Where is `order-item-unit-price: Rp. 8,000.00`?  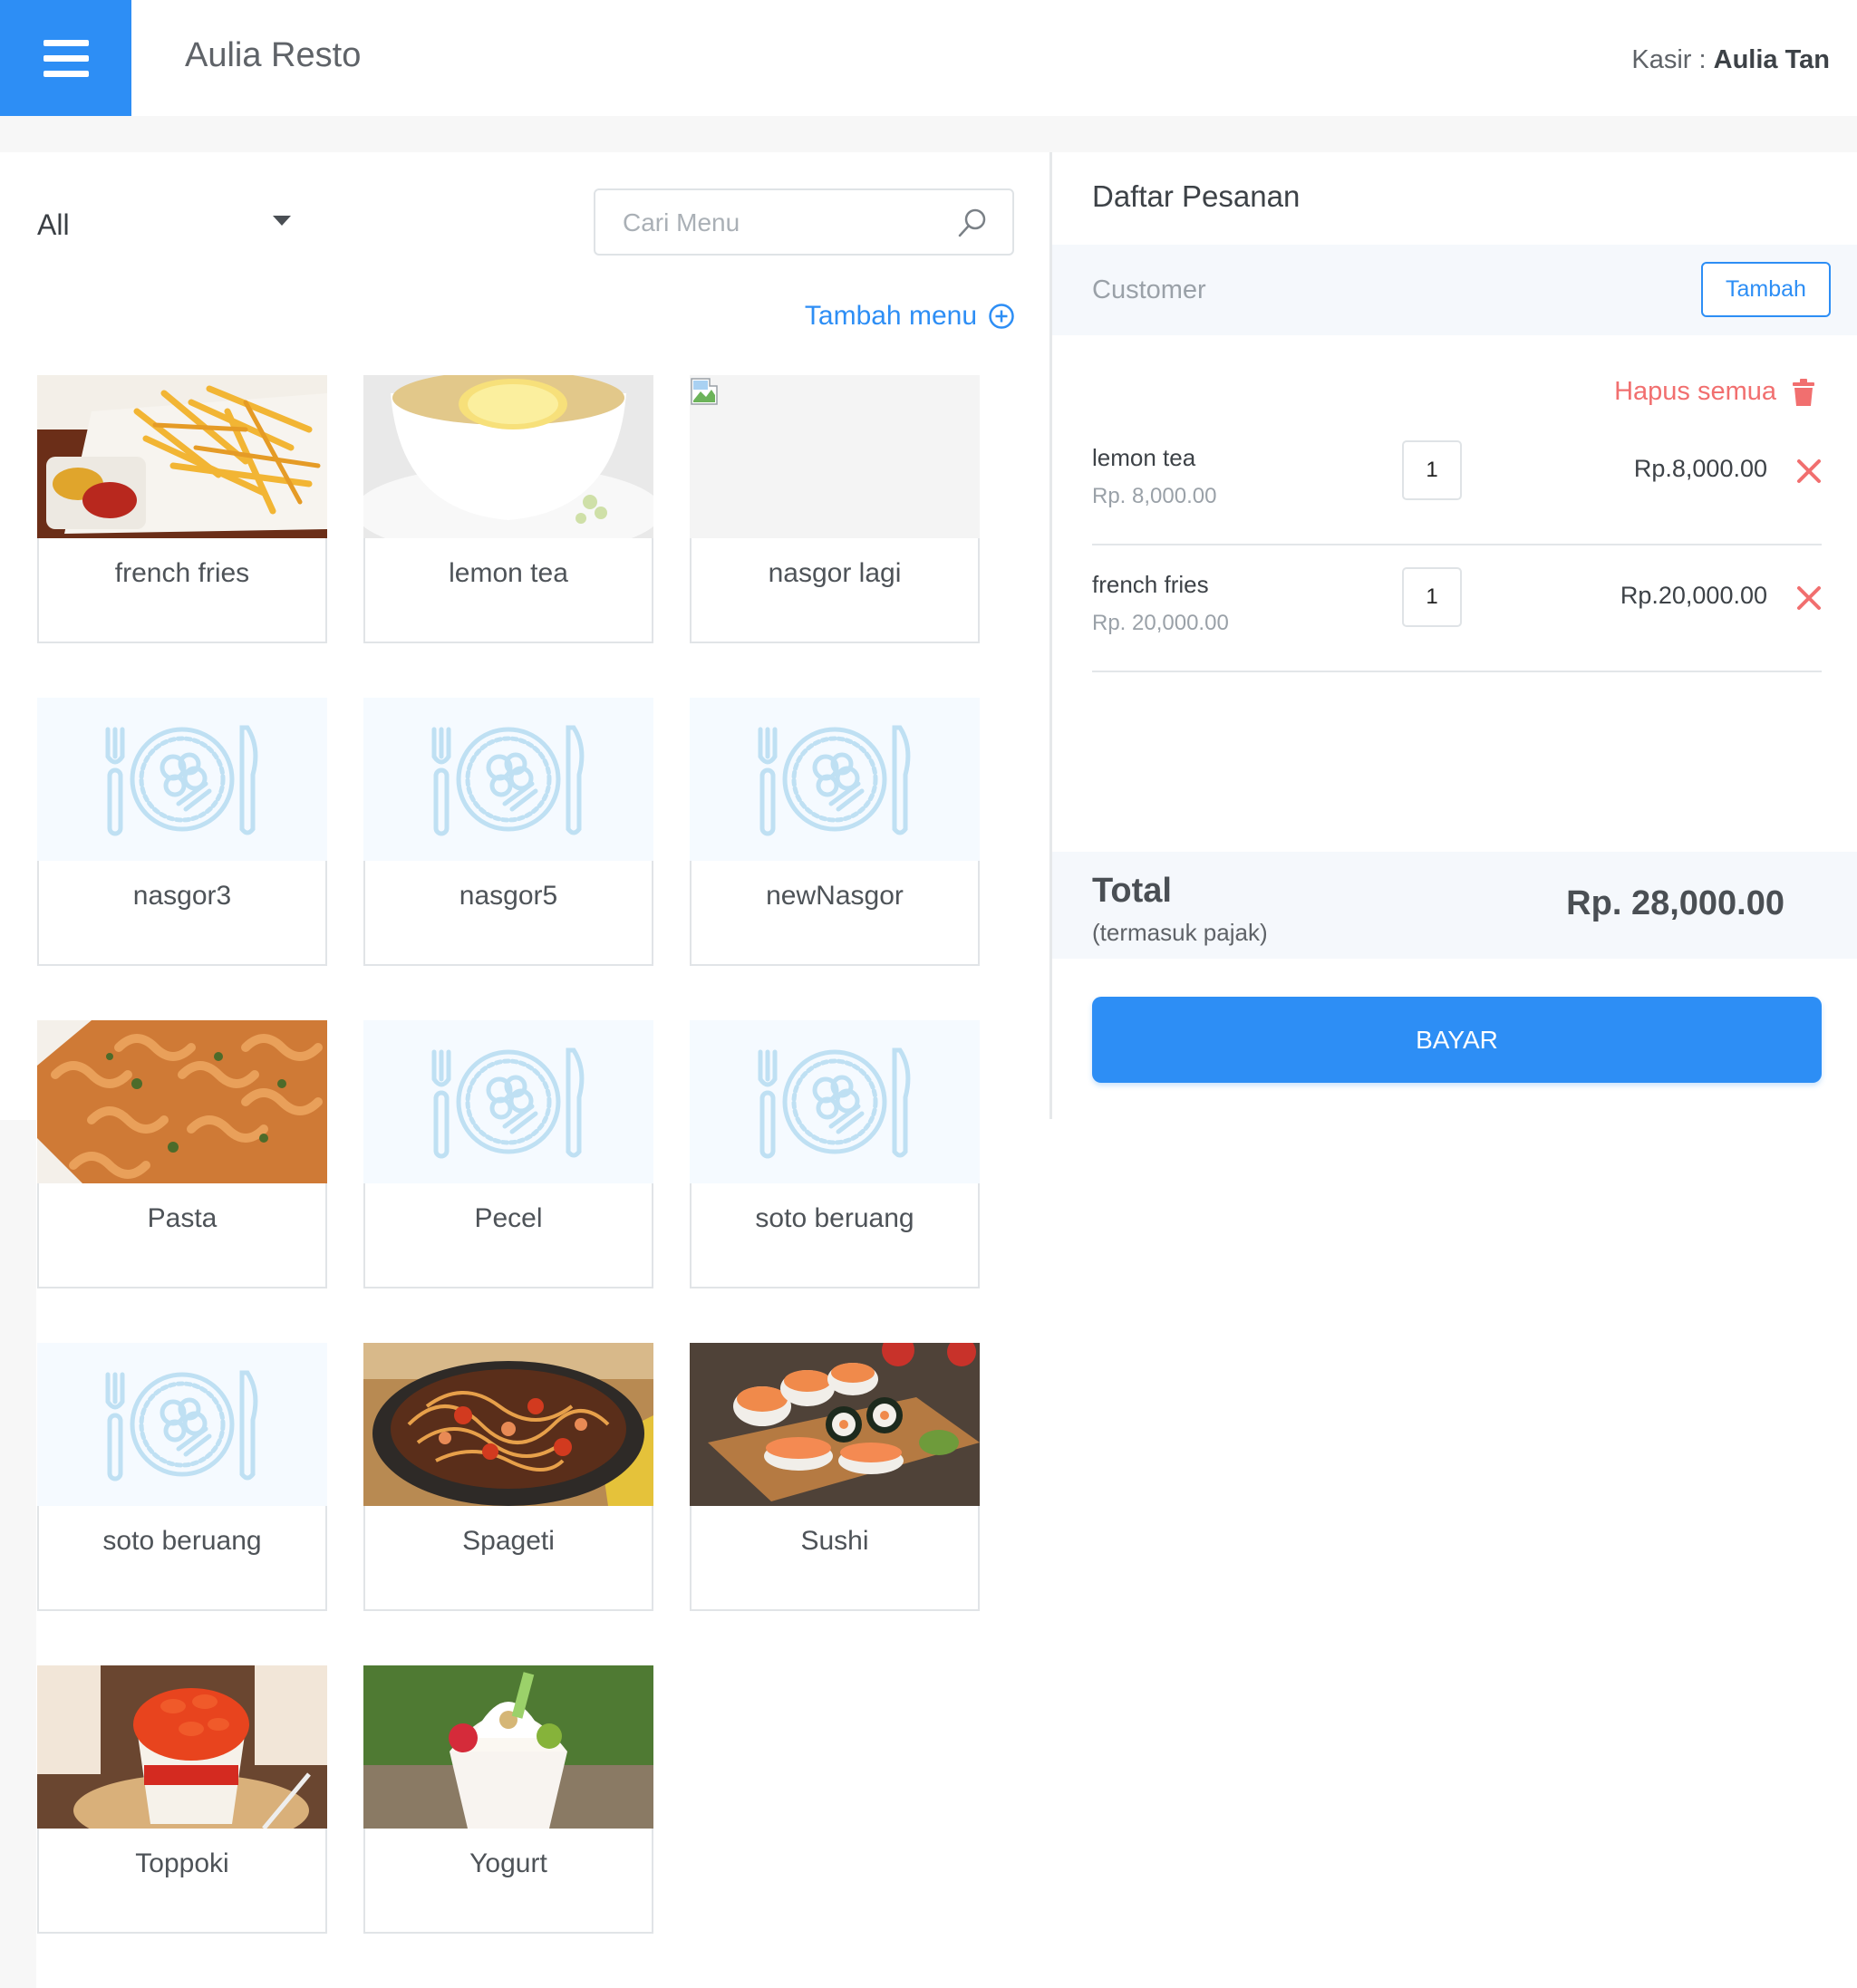
order-item-unit-price: Rp. 8,000.00 is located at coordinates (1154, 496).